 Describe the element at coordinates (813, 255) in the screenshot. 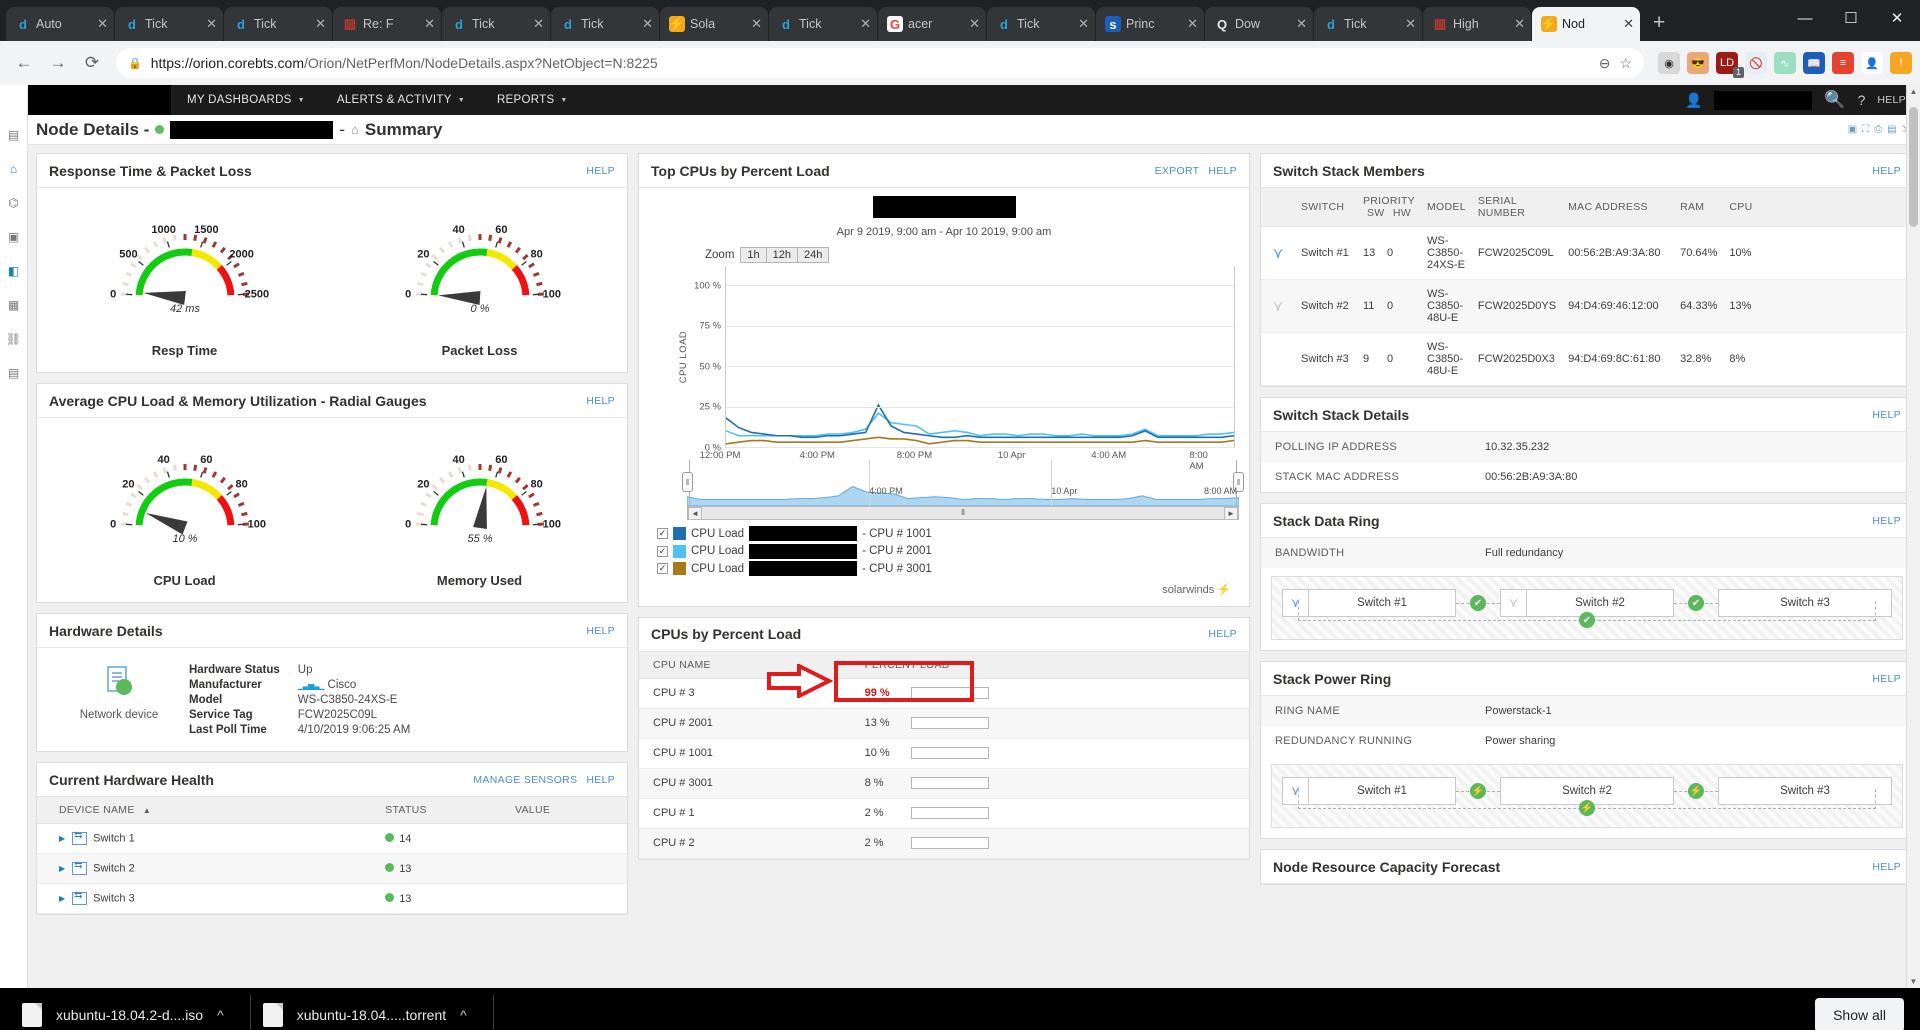

I see `zoom-24h-button: 24h` at that location.